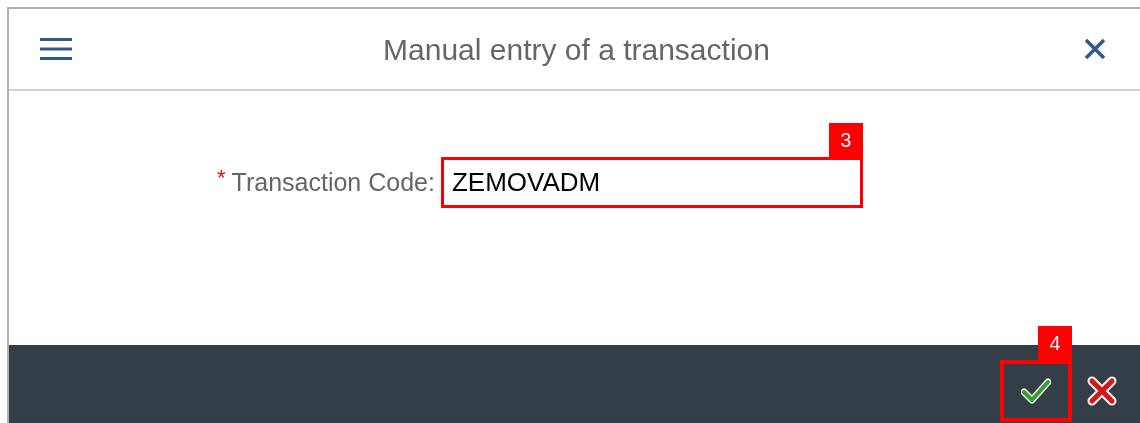 This screenshot has width=1140, height=423. I want to click on field-label: Transaction Code:, so click(333, 182).